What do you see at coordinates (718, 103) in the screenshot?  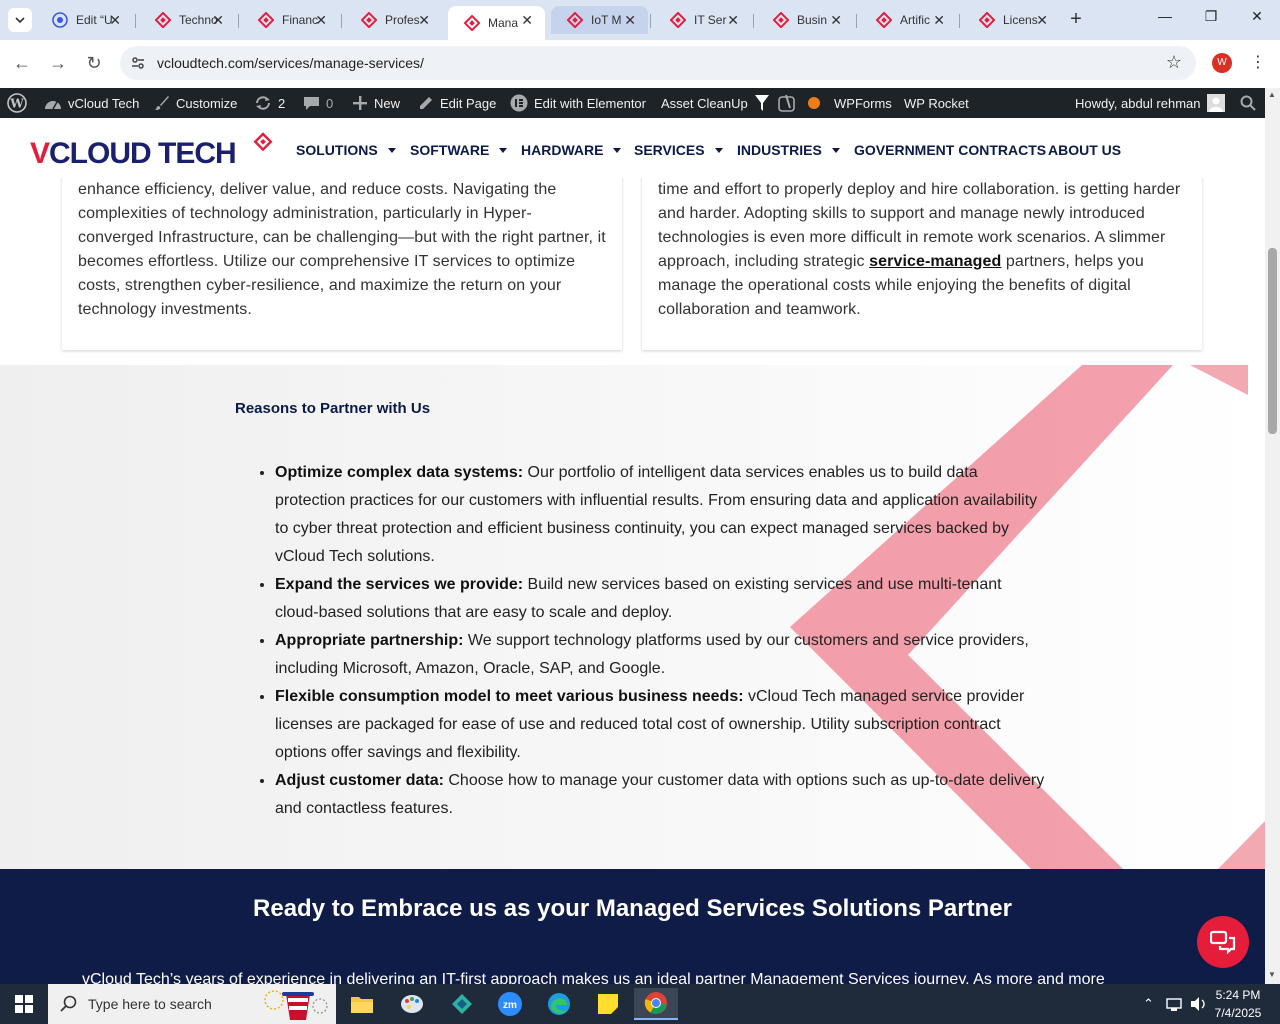 I see `admin-asset-cleanup-link: Asset CleanUp` at bounding box center [718, 103].